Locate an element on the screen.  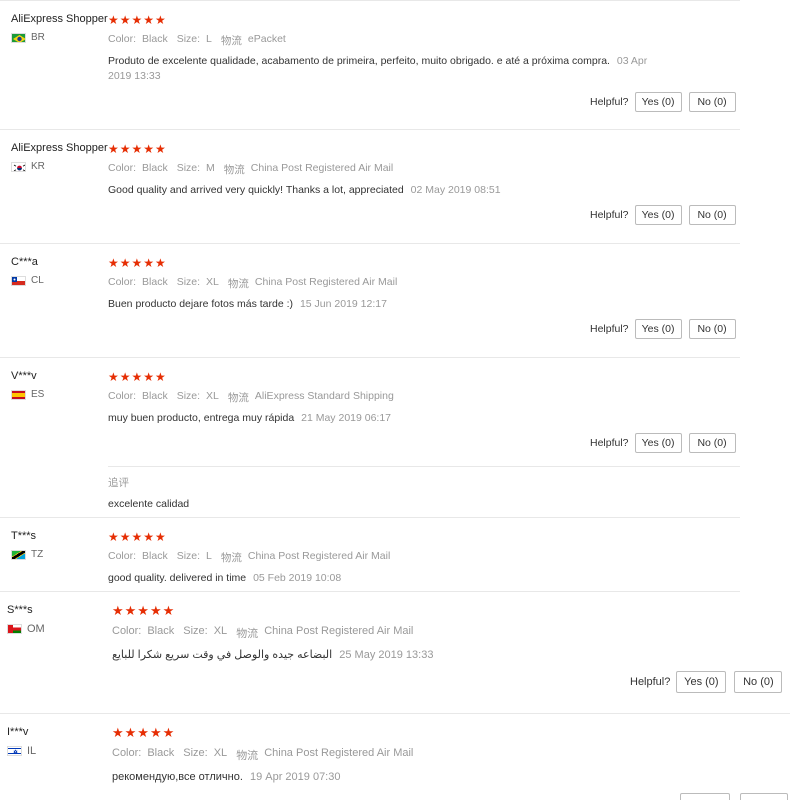
append-review-label: 追评 is located at coordinates (118, 483).